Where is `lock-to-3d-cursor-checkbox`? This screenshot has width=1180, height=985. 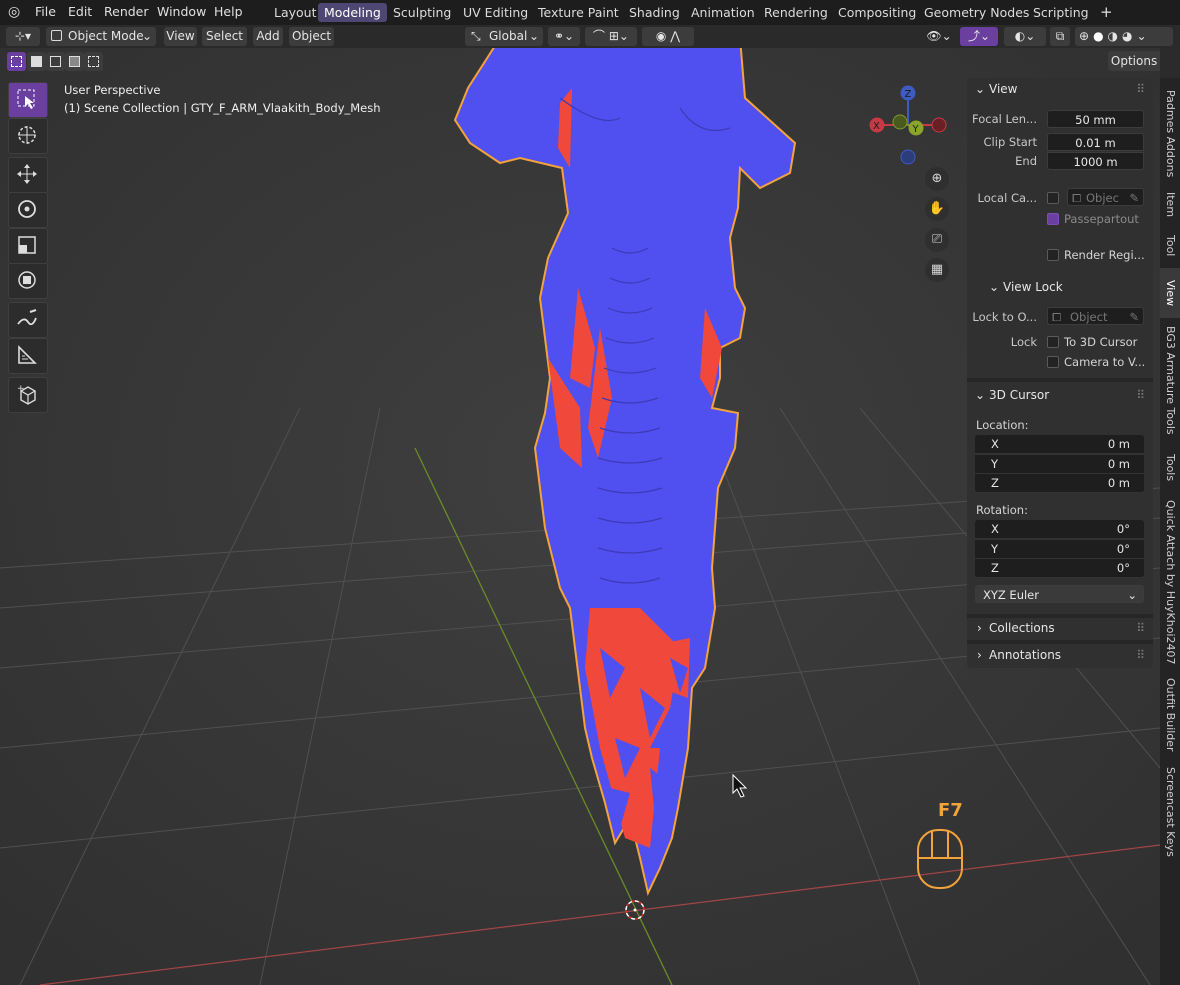 lock-to-3d-cursor-checkbox is located at coordinates (1053, 342).